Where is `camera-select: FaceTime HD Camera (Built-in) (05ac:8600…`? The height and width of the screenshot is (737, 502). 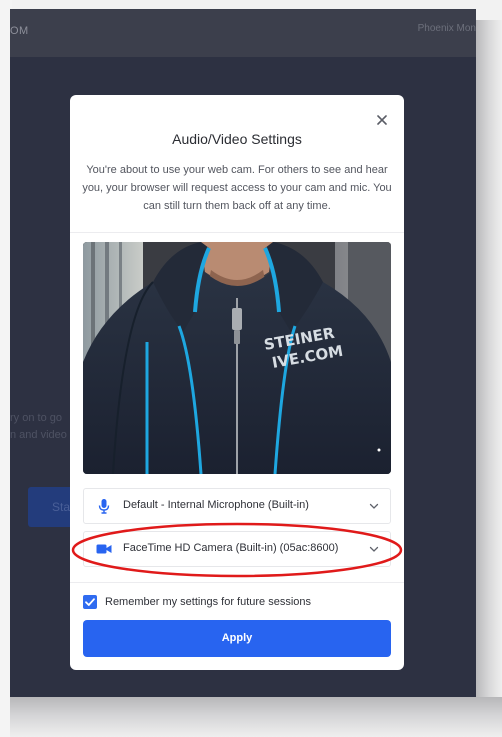 camera-select: FaceTime HD Camera (Built-in) (05ac:8600… is located at coordinates (237, 549).